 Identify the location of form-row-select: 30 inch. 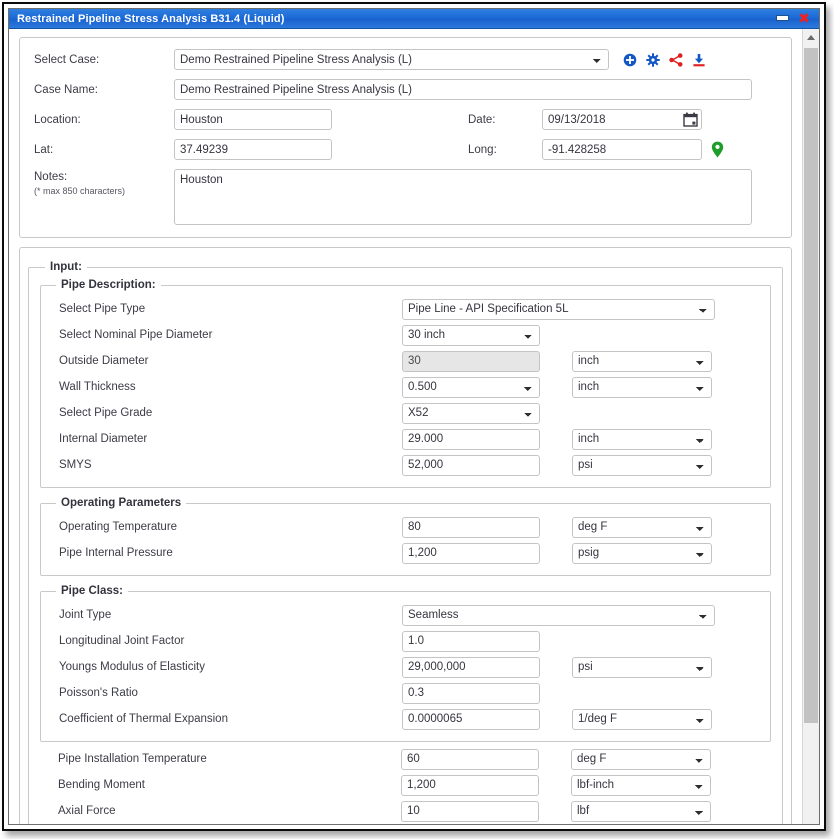
(471, 335).